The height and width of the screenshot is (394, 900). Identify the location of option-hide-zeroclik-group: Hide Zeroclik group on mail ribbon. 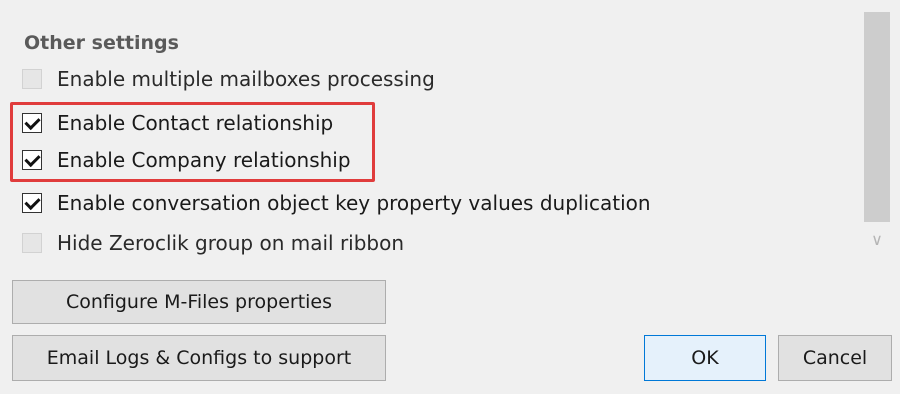
(213, 243).